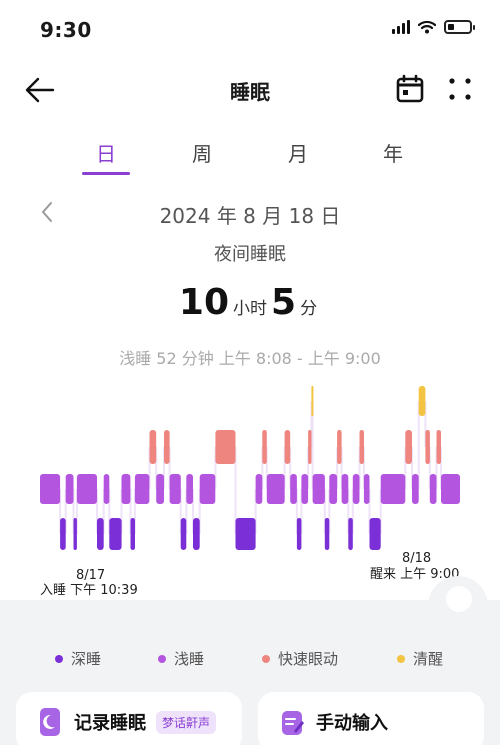 This screenshot has width=500, height=745. What do you see at coordinates (428, 659) in the screenshot?
I see `legend-label-awake: 清醒` at bounding box center [428, 659].